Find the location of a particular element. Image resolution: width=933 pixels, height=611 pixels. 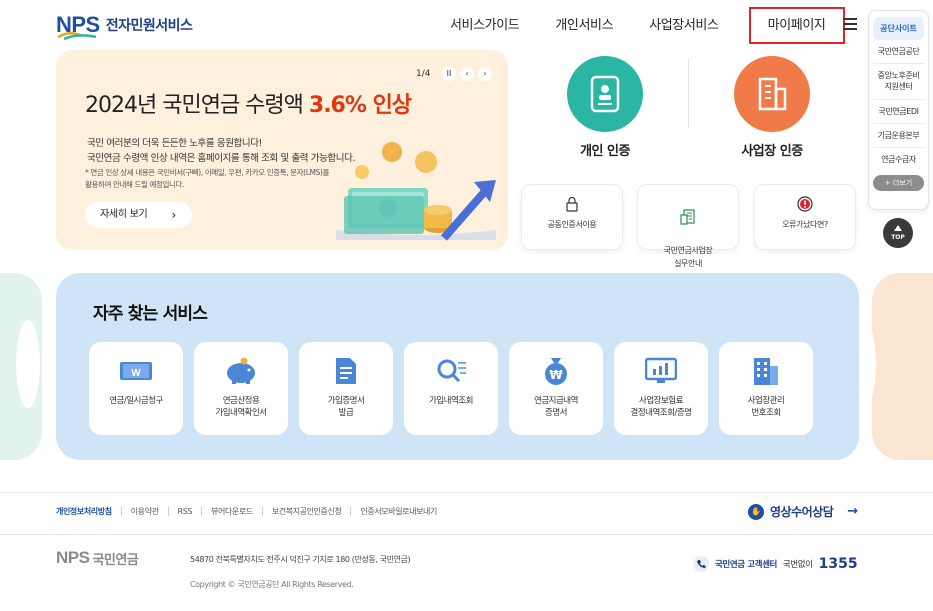

tile-business-guide: 국민연금사업장 실무안내 is located at coordinates (688, 226).